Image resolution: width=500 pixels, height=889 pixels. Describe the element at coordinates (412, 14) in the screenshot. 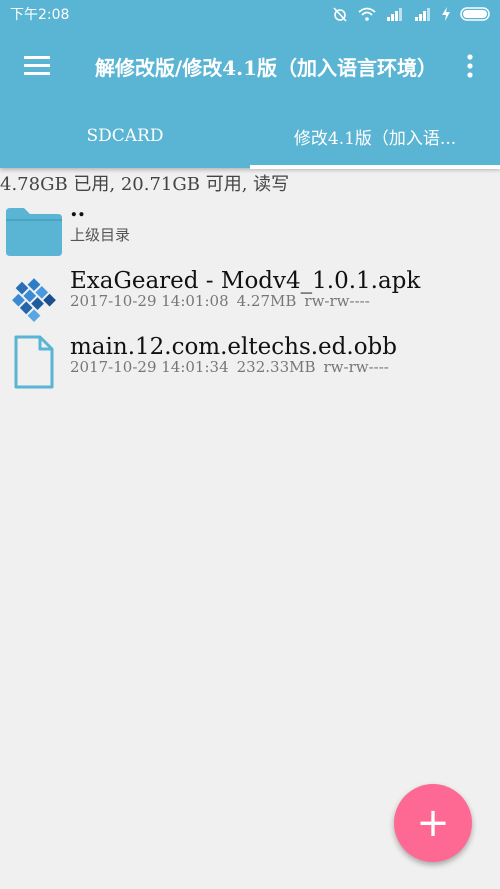

I see `status-icons` at that location.